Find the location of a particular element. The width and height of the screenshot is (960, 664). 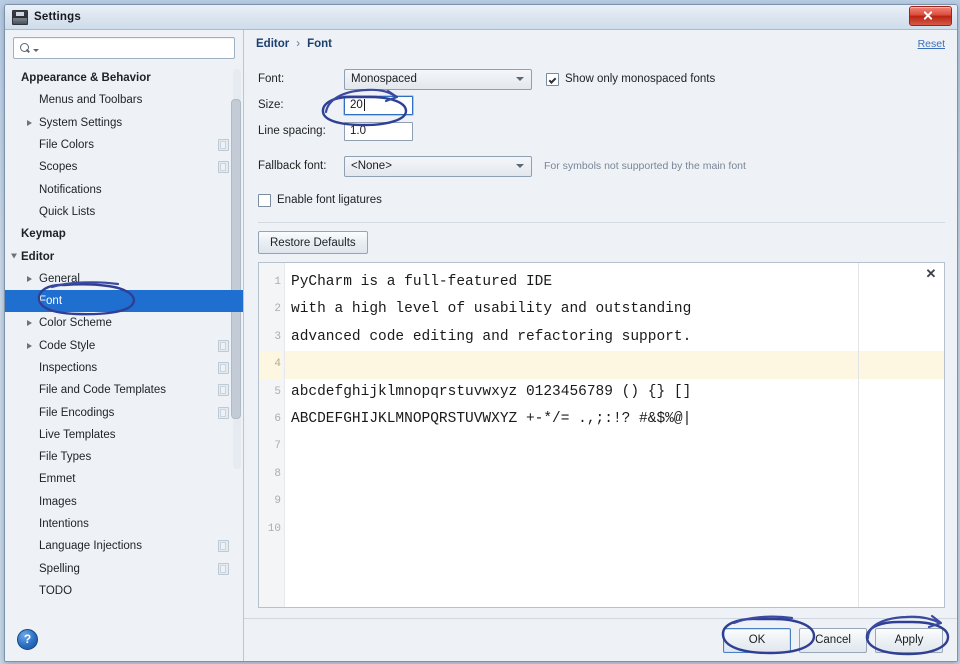

sidebar-item-label: Spelling is located at coordinates (59, 568).